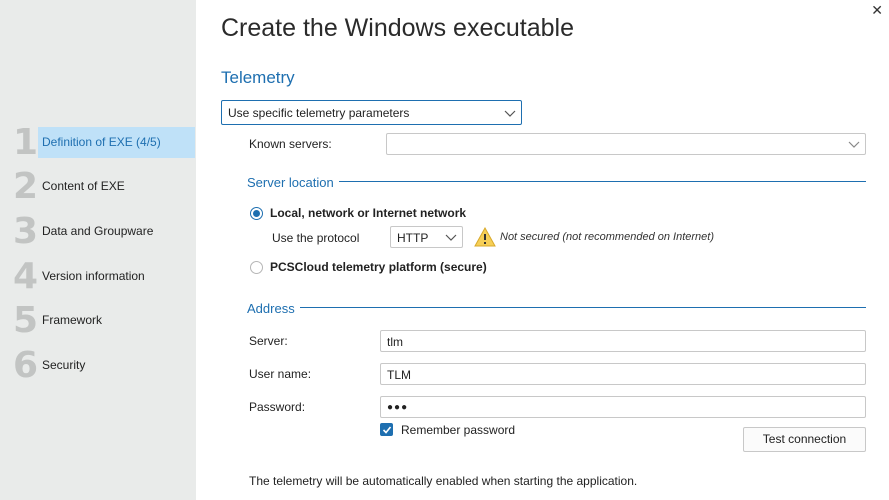 The image size is (889, 500). I want to click on address-title: Address, so click(273, 308).